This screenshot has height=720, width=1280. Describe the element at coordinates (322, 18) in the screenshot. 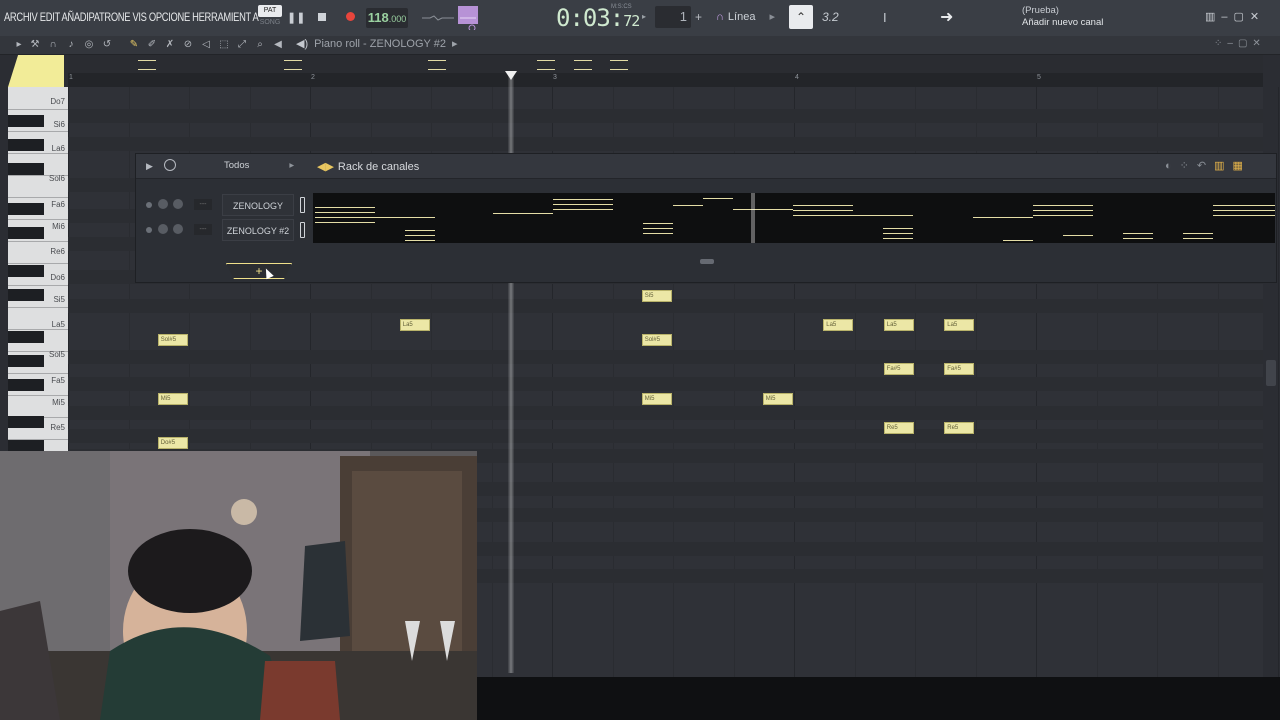

I see `stop-icon` at that location.